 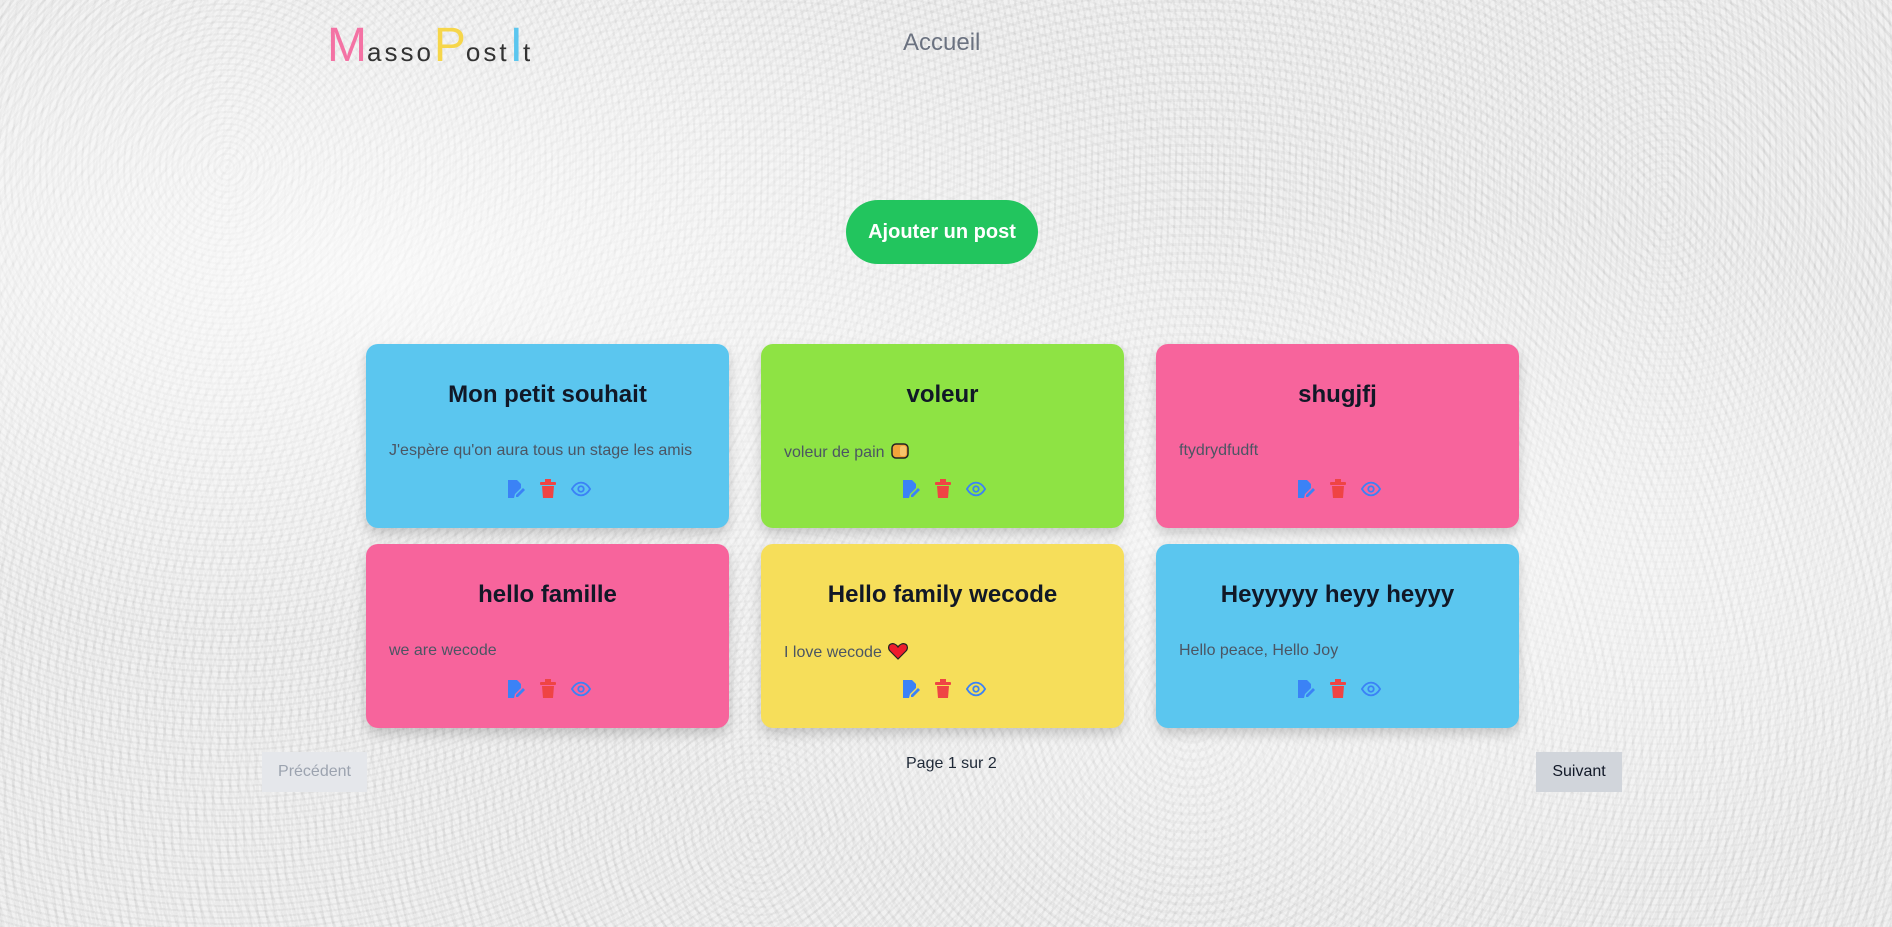 I want to click on post-title: Mon petit souhait, so click(x=547, y=394).